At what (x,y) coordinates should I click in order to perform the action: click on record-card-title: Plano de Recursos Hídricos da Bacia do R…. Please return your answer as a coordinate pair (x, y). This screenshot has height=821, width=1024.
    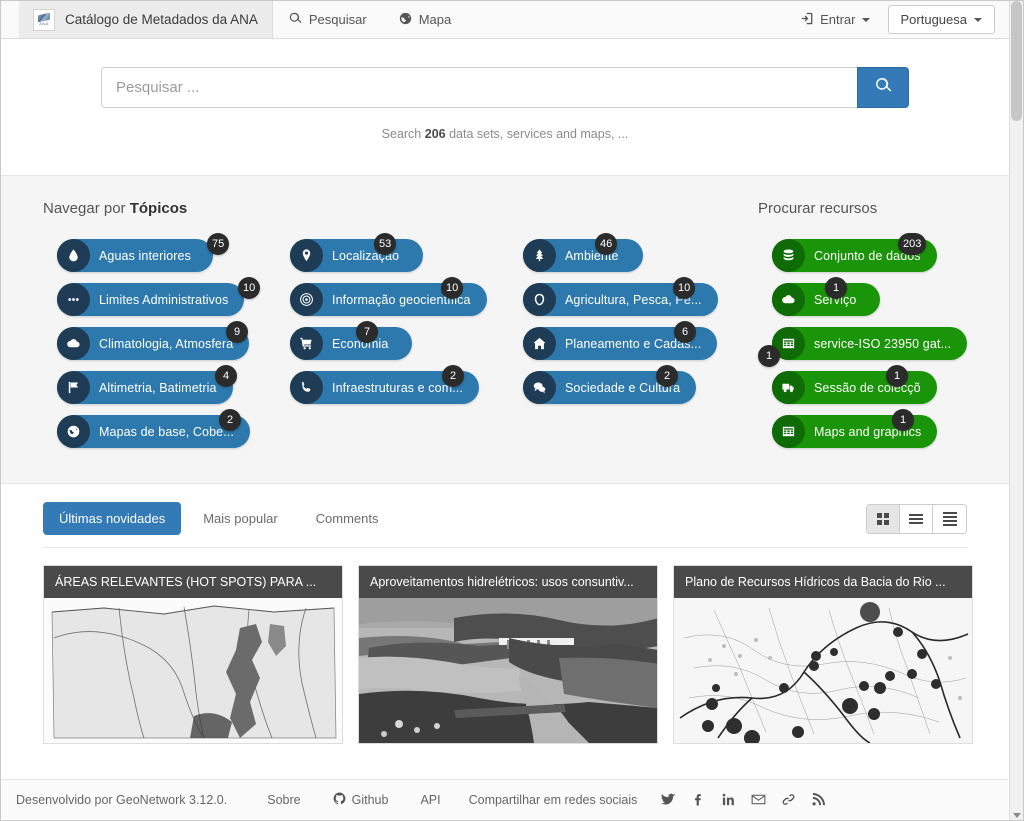
    Looking at the image, I should click on (823, 582).